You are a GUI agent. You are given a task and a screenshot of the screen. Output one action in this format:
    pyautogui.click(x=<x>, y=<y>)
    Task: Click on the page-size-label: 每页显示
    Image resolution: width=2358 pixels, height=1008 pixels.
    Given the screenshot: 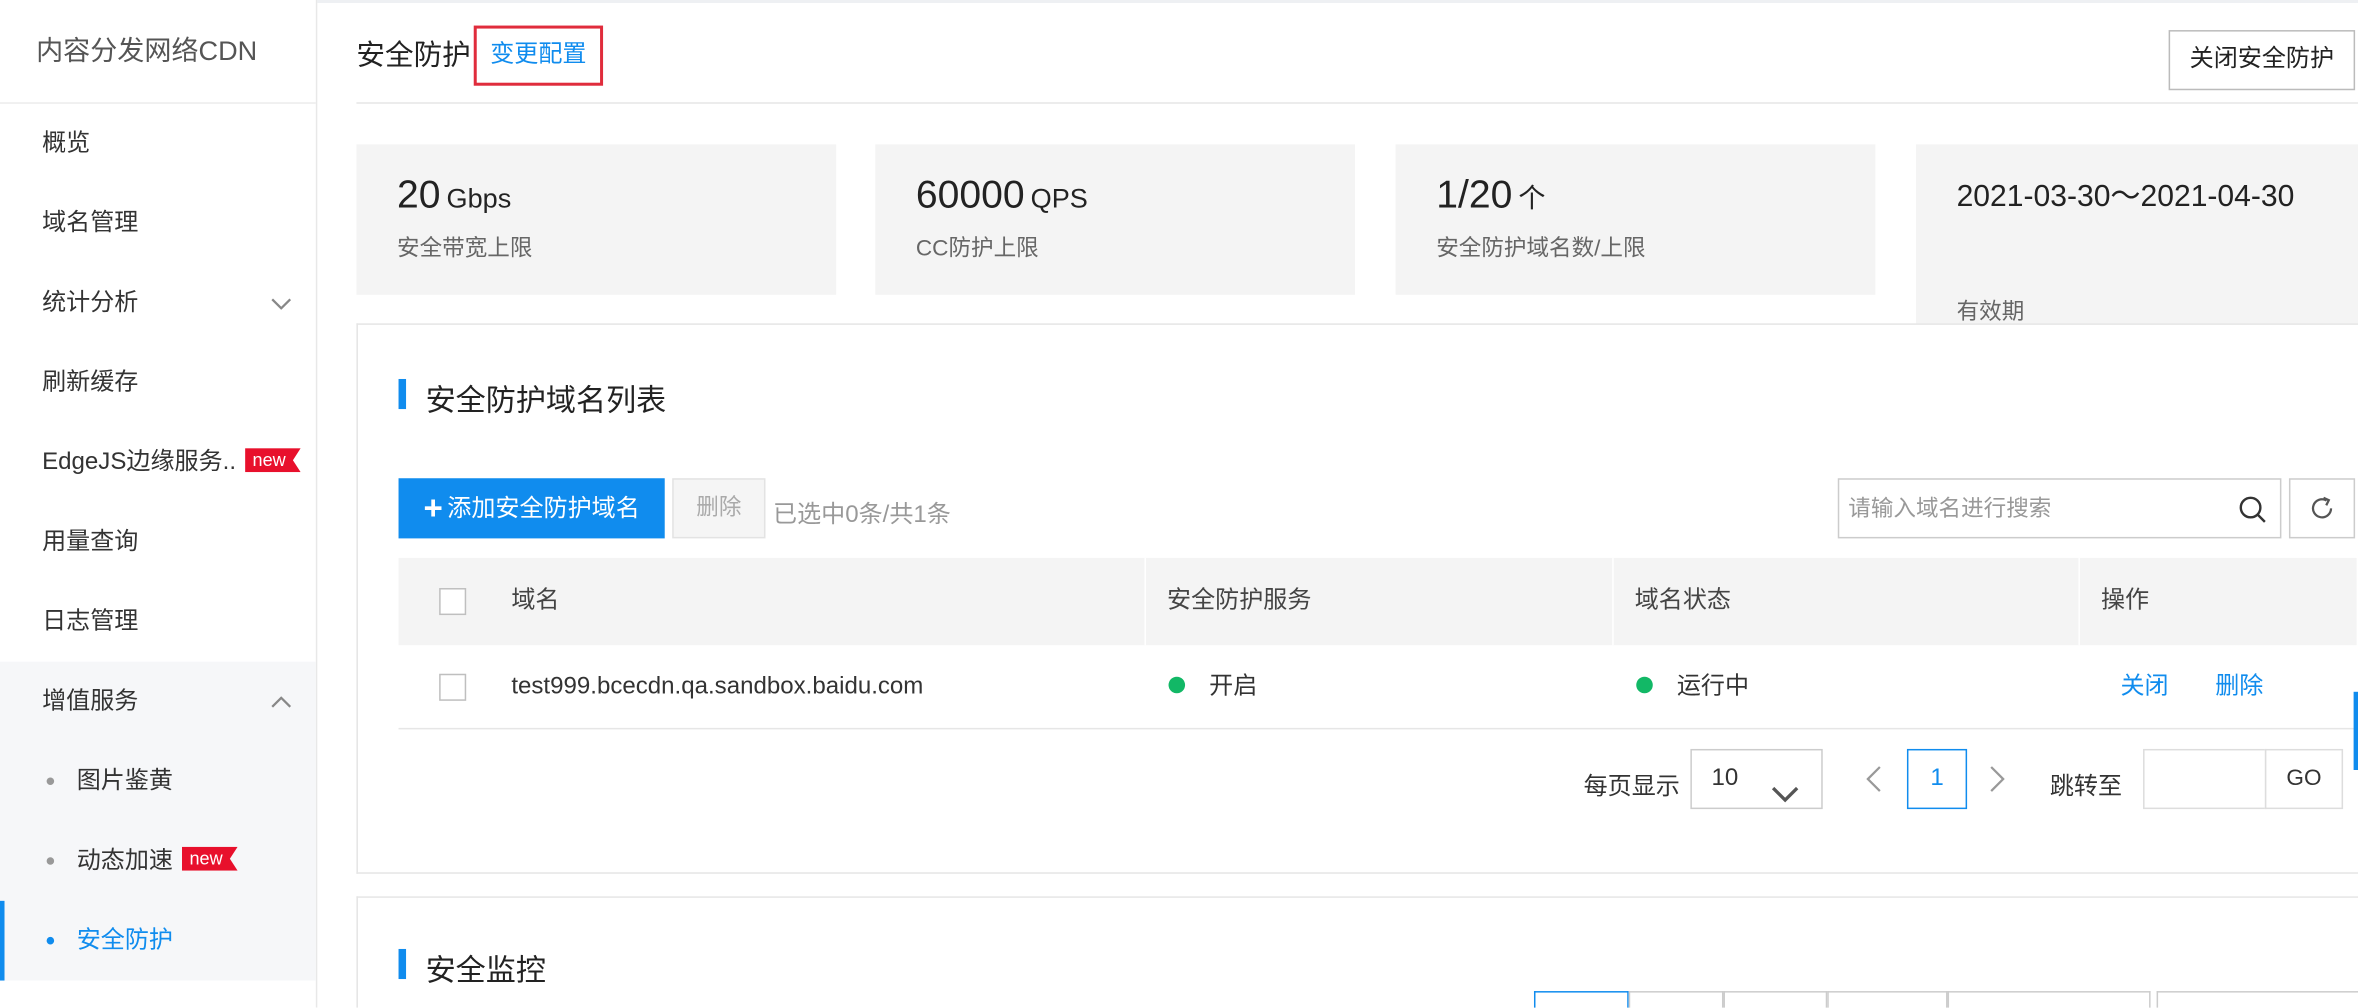 What is the action you would take?
    pyautogui.click(x=1631, y=787)
    